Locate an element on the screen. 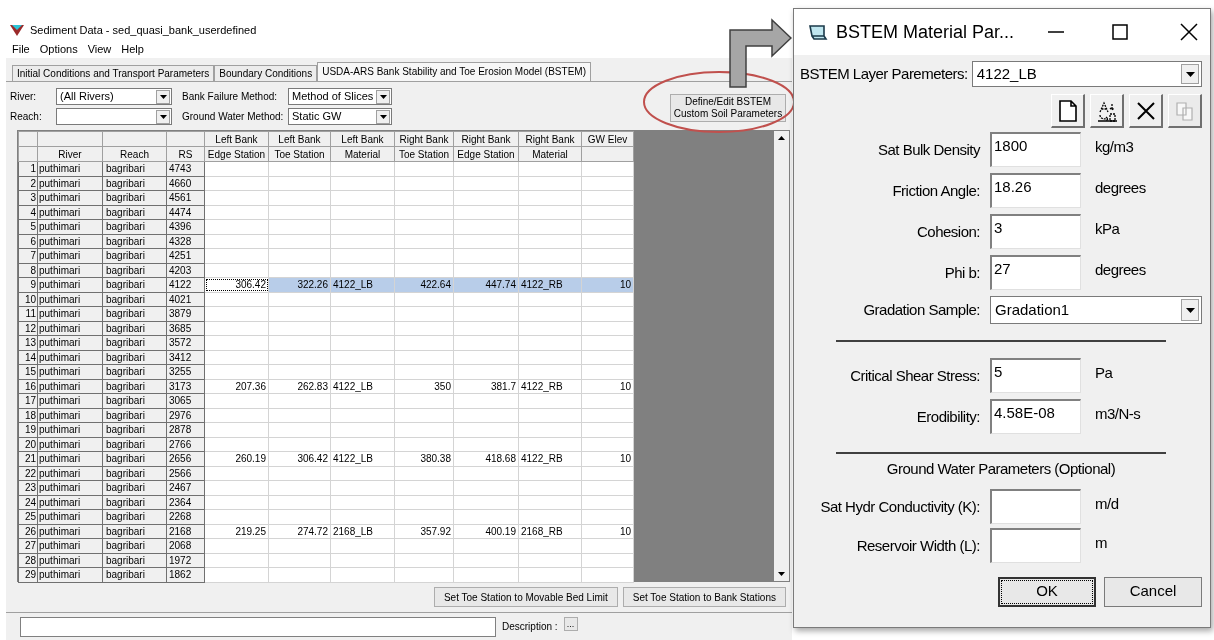 The height and width of the screenshot is (640, 1214). dropdown: Static GW is located at coordinates (340, 116).